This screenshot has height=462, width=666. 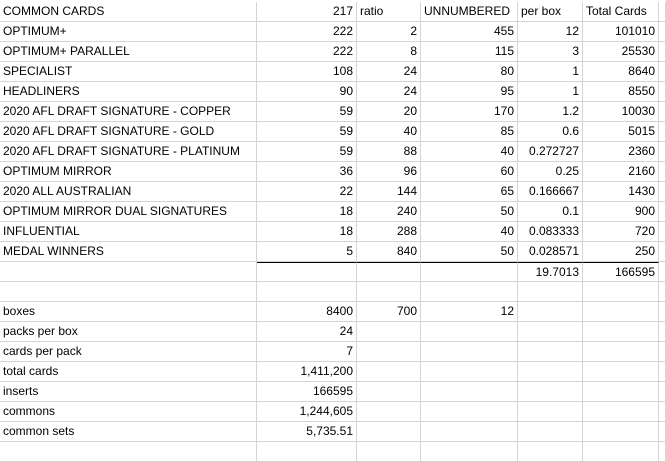 What do you see at coordinates (621, 92) in the screenshot?
I see `insert-total-cards: 8550` at bounding box center [621, 92].